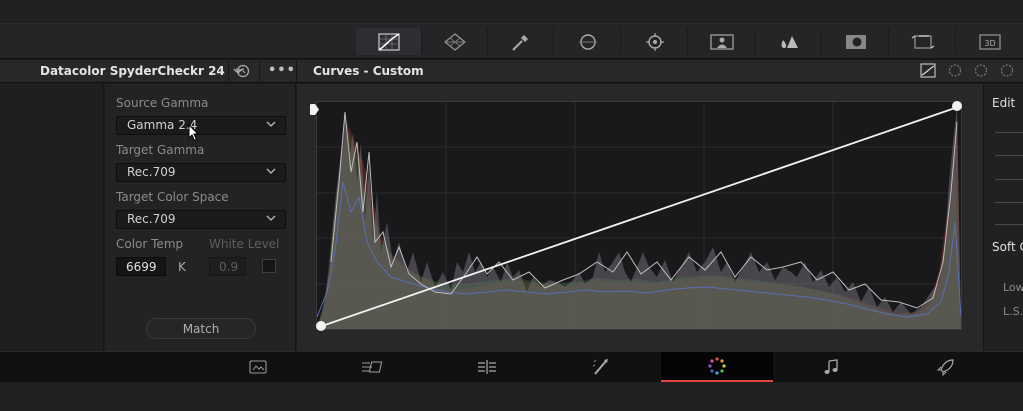  Describe the element at coordinates (160, 150) in the screenshot. I see `target-gamma-label: Target Gamma` at that location.